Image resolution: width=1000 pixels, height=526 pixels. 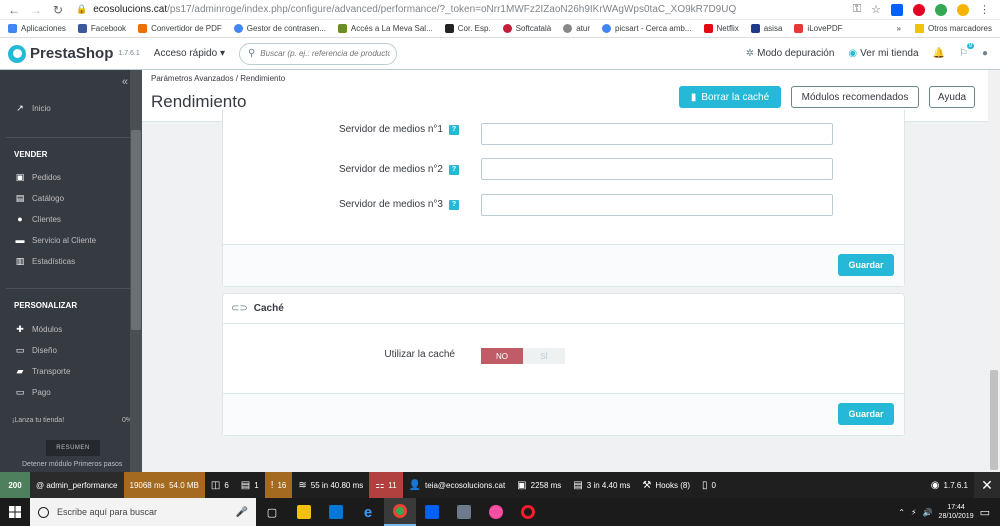 I want to click on sidebar-item-home: ↗ Inicio, so click(x=32, y=108).